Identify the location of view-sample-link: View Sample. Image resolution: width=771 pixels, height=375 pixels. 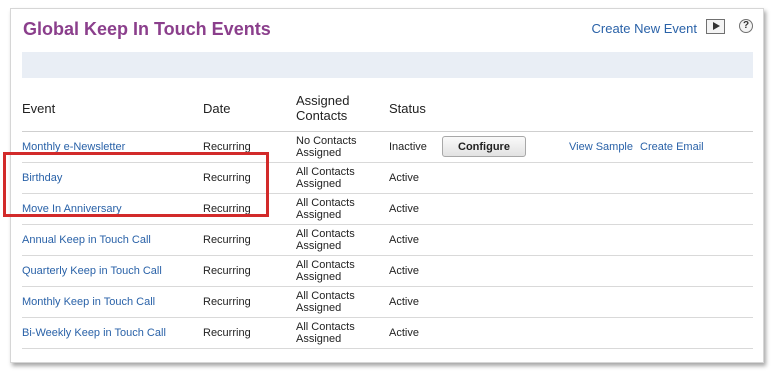
(601, 147).